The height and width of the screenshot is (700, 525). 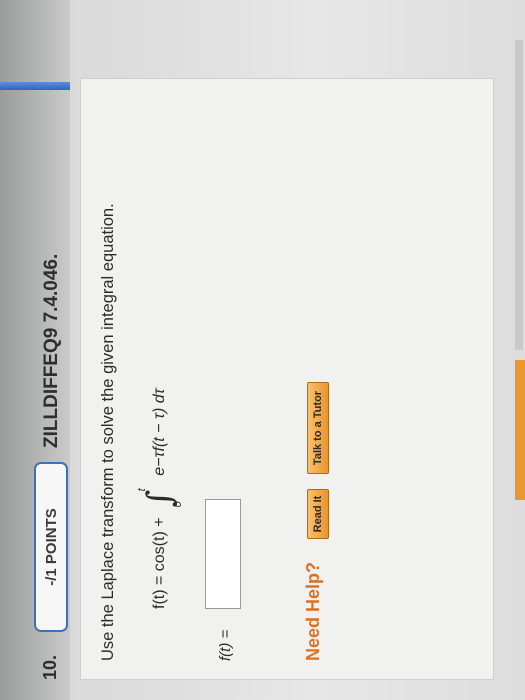 What do you see at coordinates (159, 432) in the screenshot?
I see `integrand: e−τf(t − τ) dτ` at bounding box center [159, 432].